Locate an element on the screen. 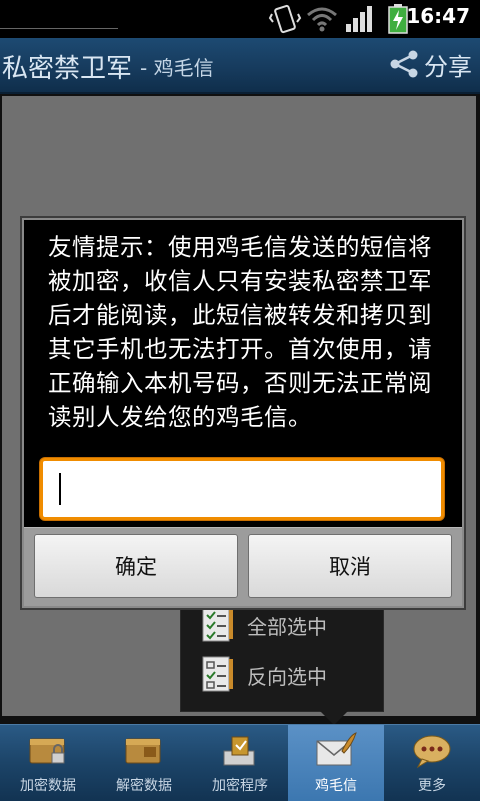 This screenshot has width=480, height=801. share-button: 分享 is located at coordinates (430, 64).